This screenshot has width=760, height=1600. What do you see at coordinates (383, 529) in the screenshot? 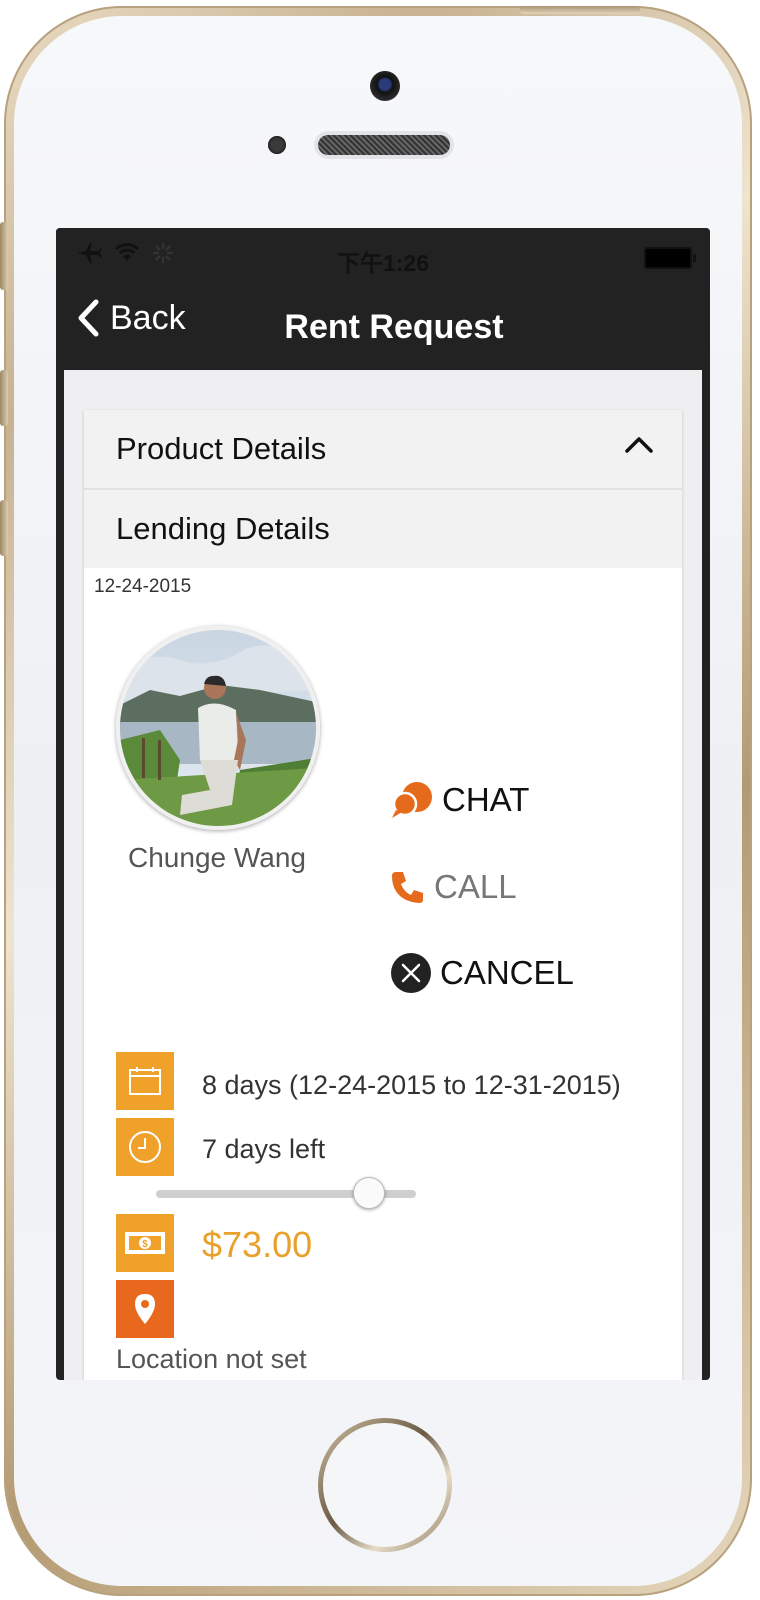
I see `accordion-lending-details: Lending Details` at bounding box center [383, 529].